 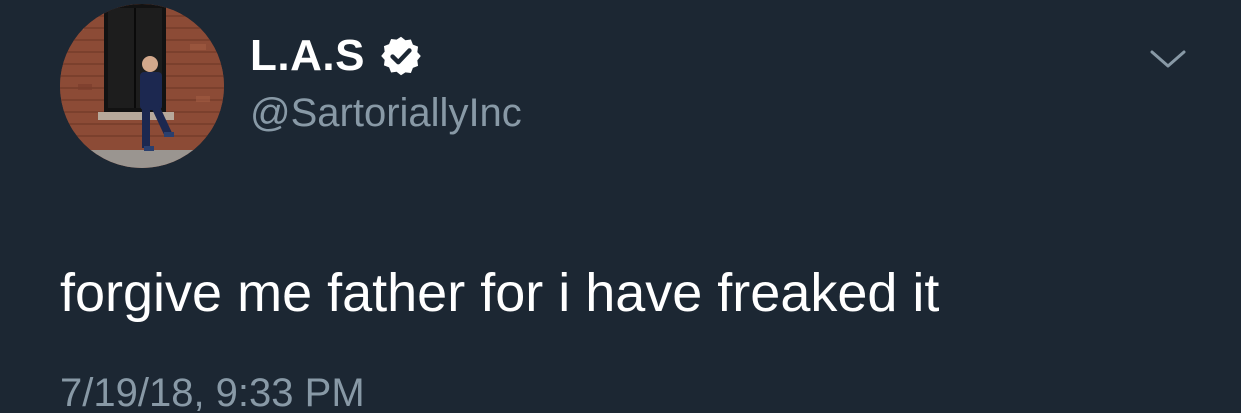 I want to click on verified-badge-icon, so click(x=401, y=56).